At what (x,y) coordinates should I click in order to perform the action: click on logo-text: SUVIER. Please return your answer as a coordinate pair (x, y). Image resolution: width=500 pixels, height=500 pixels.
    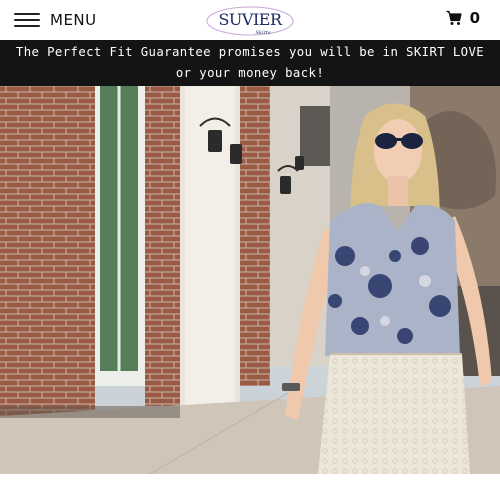
    Looking at the image, I should click on (250, 19).